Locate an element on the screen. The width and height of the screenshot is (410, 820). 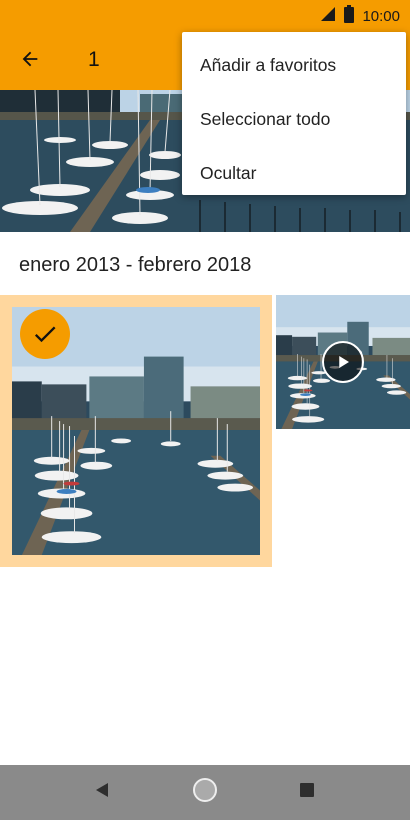
battery-icon is located at coordinates (349, 16).